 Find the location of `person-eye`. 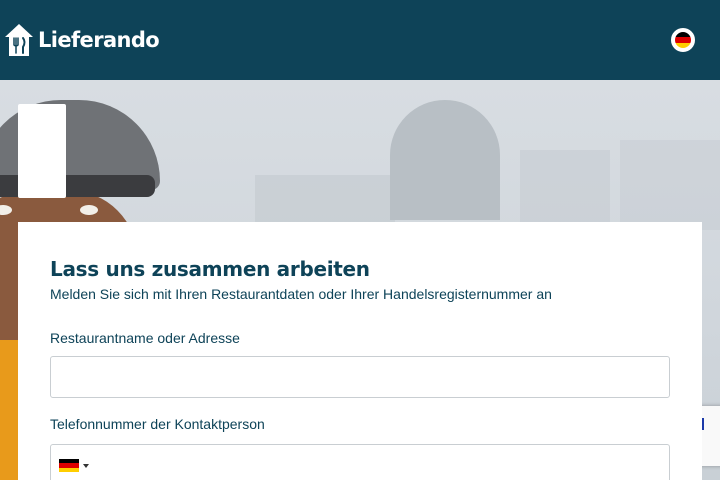

person-eye is located at coordinates (89, 210).